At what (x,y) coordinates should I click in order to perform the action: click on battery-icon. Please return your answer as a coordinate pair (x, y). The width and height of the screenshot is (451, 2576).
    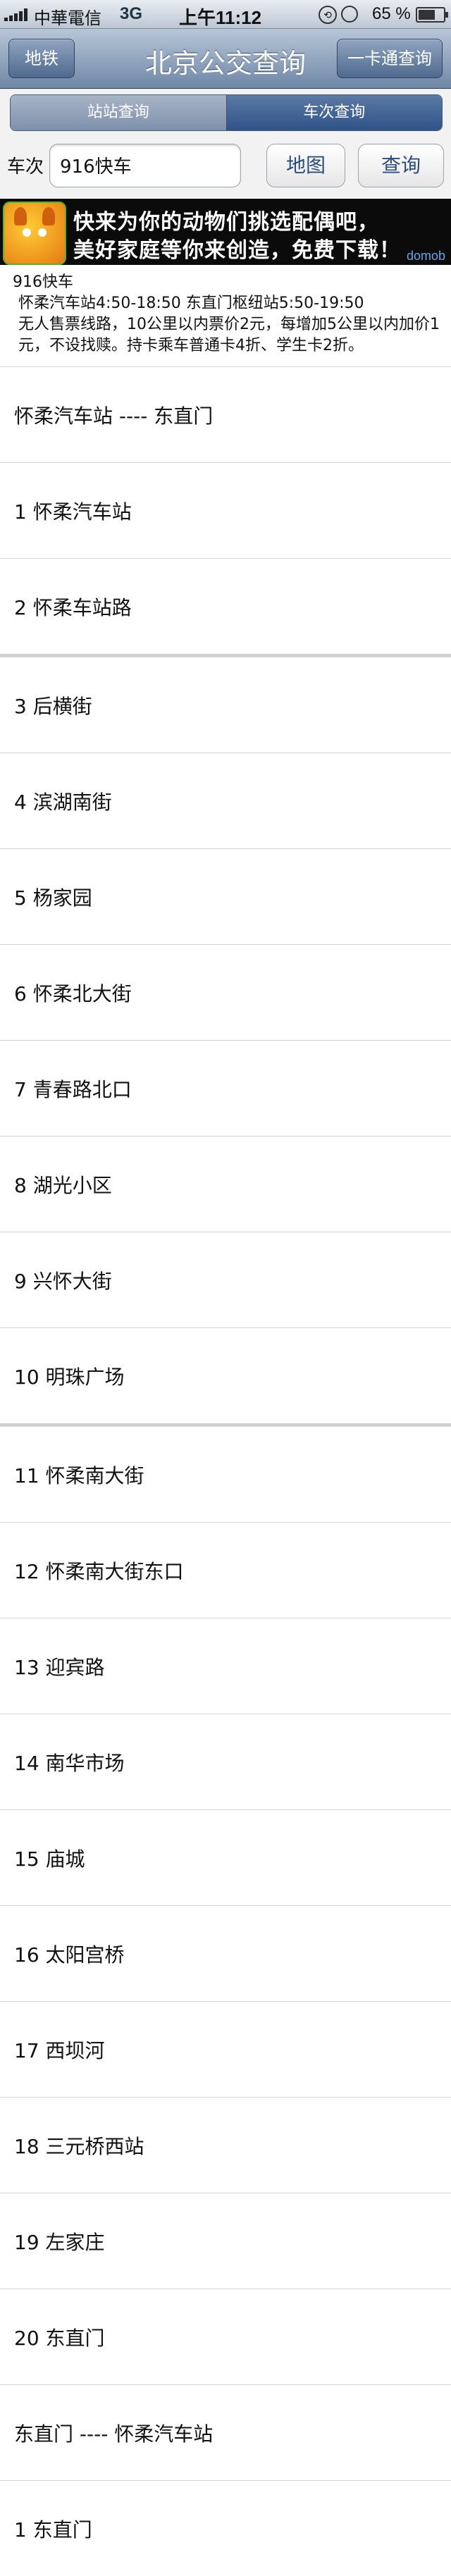
    Looking at the image, I should click on (432, 15).